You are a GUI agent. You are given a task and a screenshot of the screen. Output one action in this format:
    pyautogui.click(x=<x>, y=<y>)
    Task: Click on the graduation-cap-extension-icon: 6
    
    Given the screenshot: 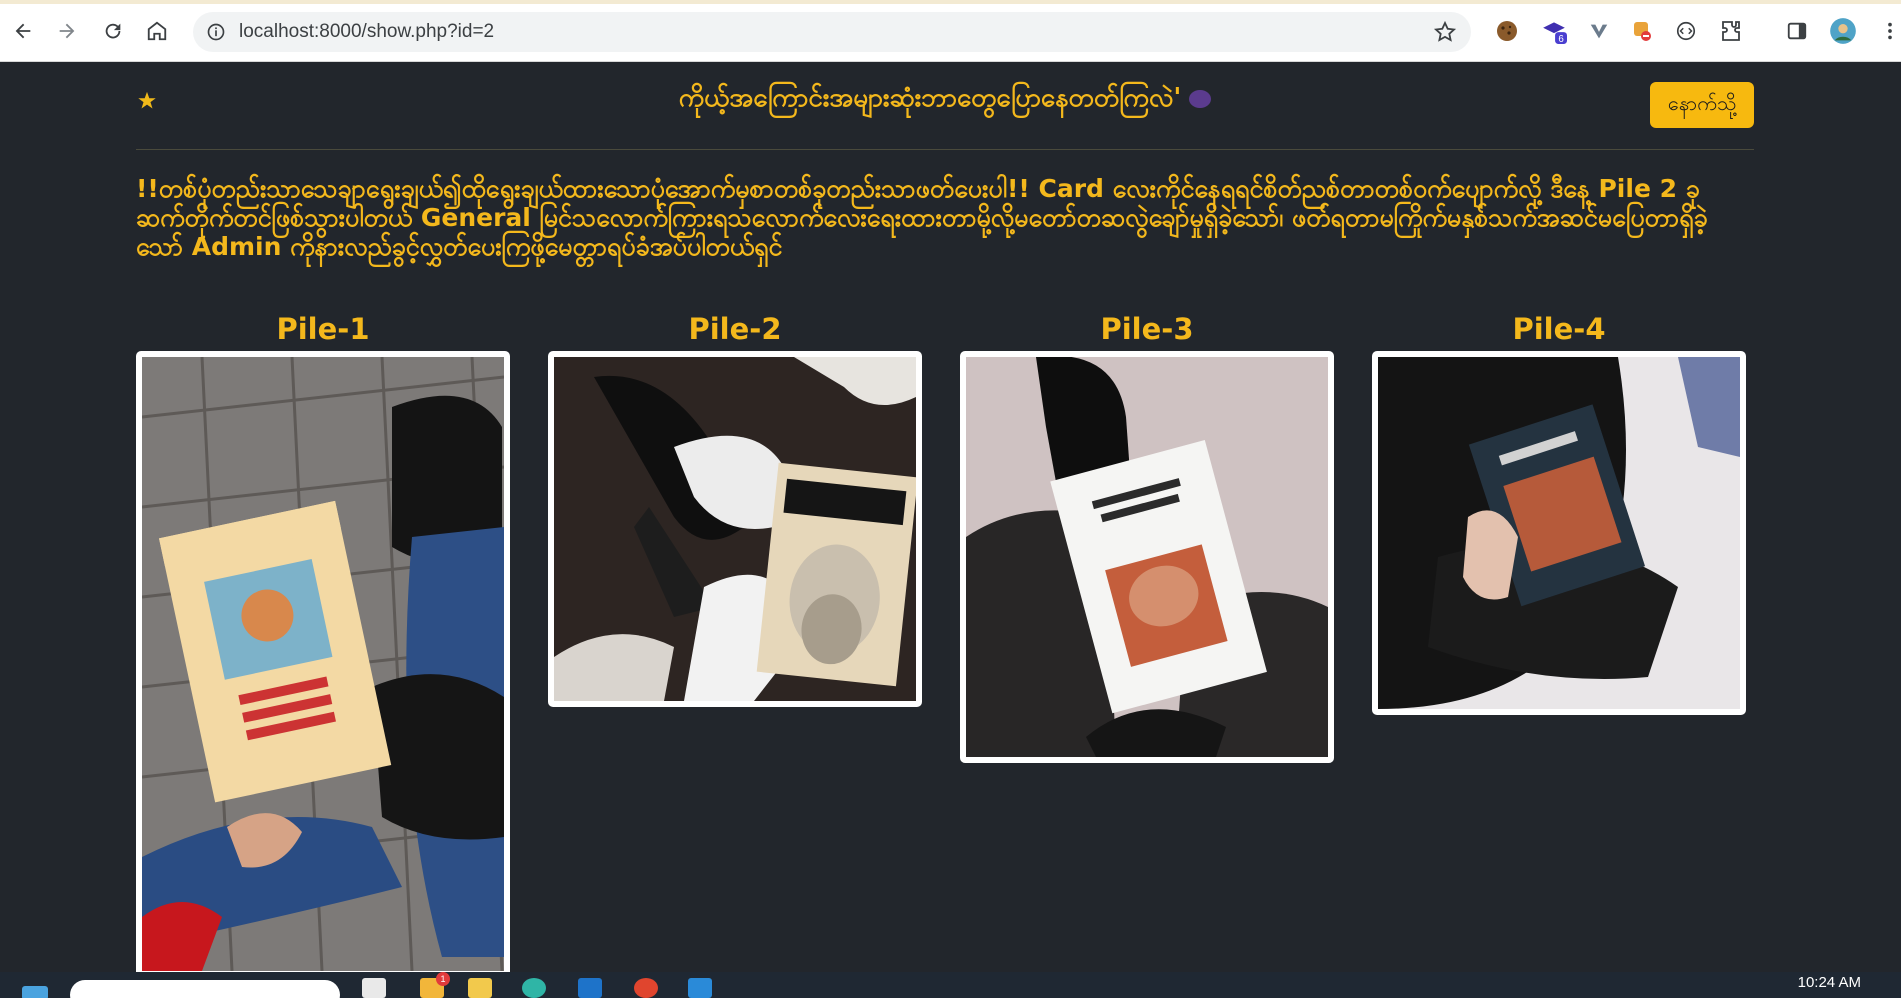 What is the action you would take?
    pyautogui.click(x=1554, y=31)
    